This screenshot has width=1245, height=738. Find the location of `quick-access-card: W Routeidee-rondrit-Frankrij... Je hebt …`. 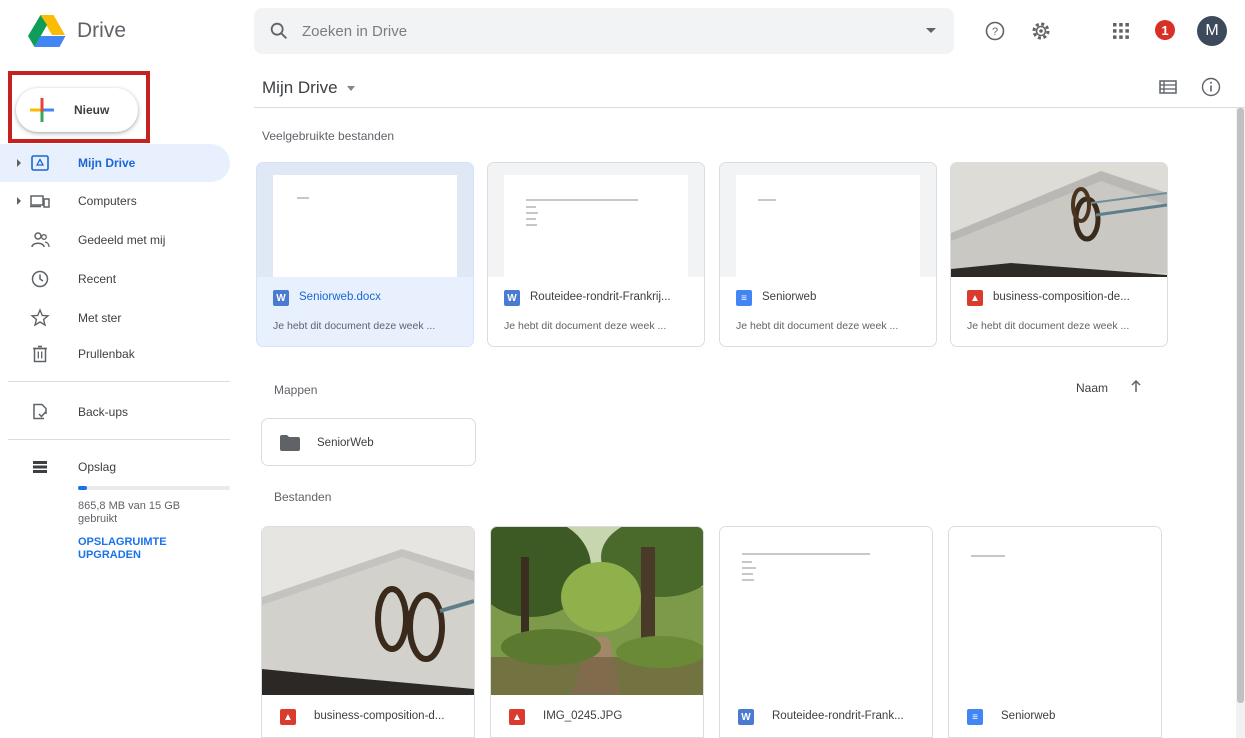

quick-access-card: W Routeidee-rondrit-Frankrij... Je hebt … is located at coordinates (596, 254).